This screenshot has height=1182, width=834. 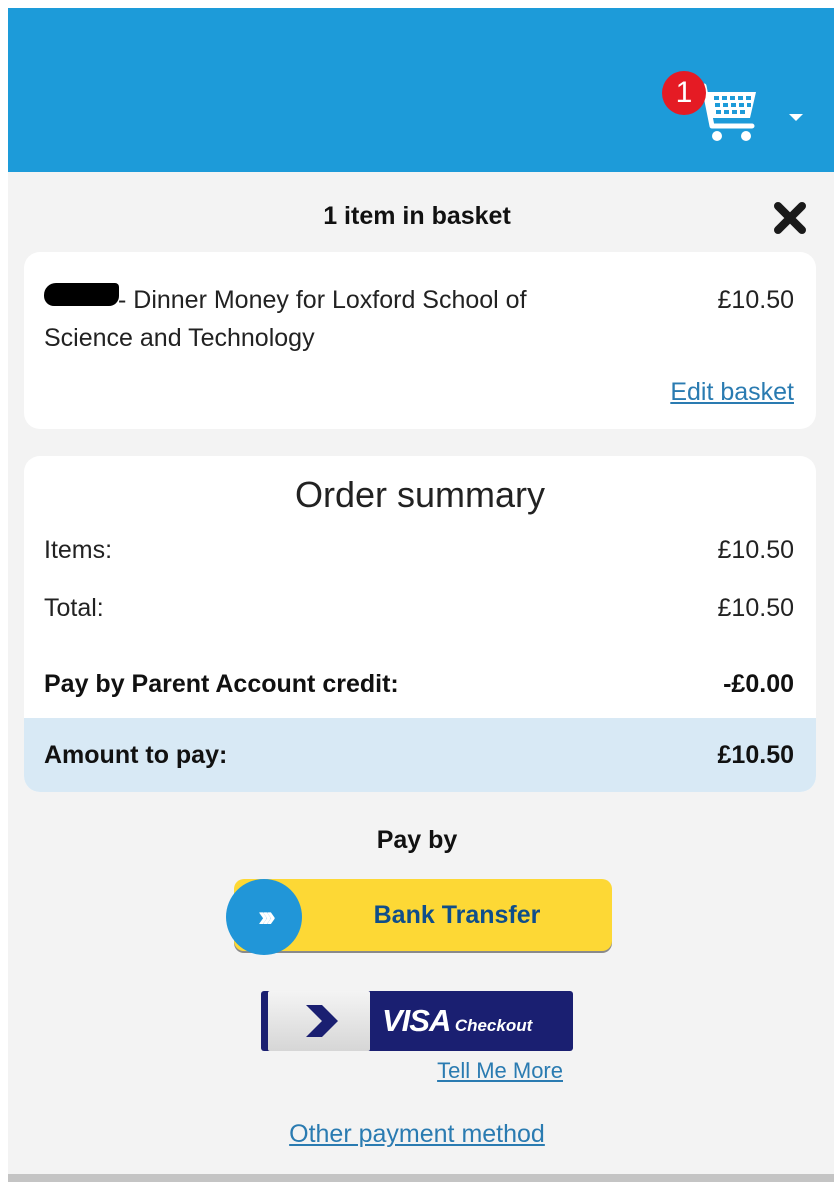 I want to click on visa-arrow-box, so click(x=319, y=1021).